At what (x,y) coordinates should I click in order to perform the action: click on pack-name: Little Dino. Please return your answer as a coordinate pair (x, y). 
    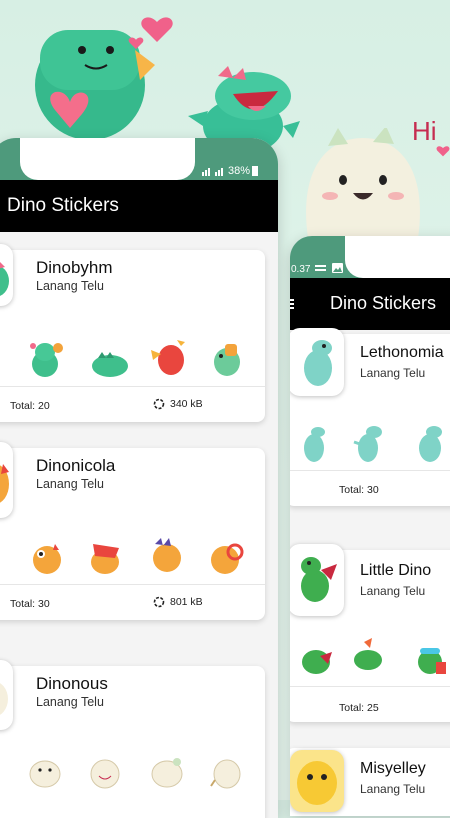
    Looking at the image, I should click on (396, 570).